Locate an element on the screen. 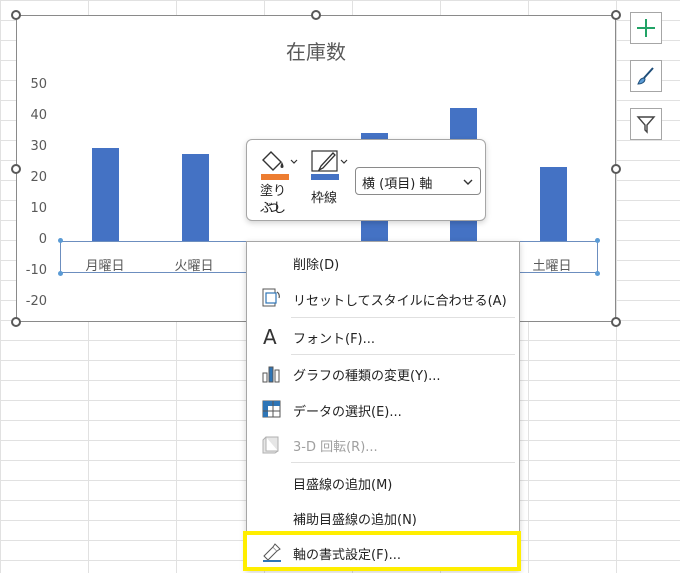  3d-rotation-icon is located at coordinates (270, 445).